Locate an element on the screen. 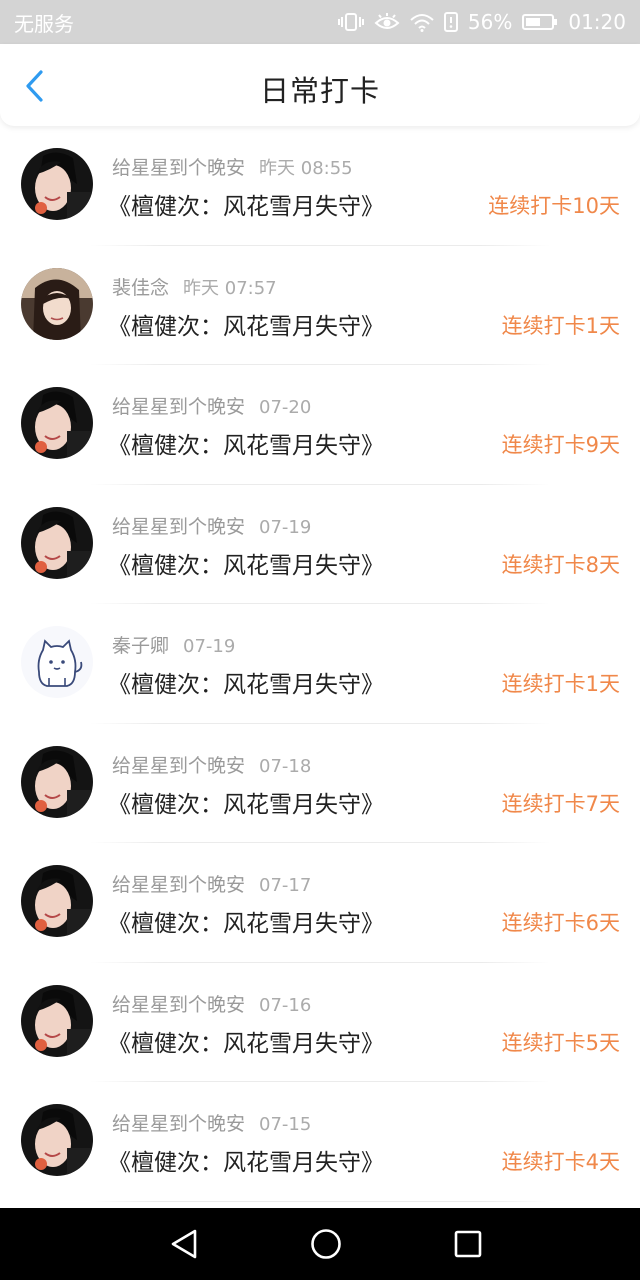 The width and height of the screenshot is (640, 1280). divider is located at coordinates (320, 1201).